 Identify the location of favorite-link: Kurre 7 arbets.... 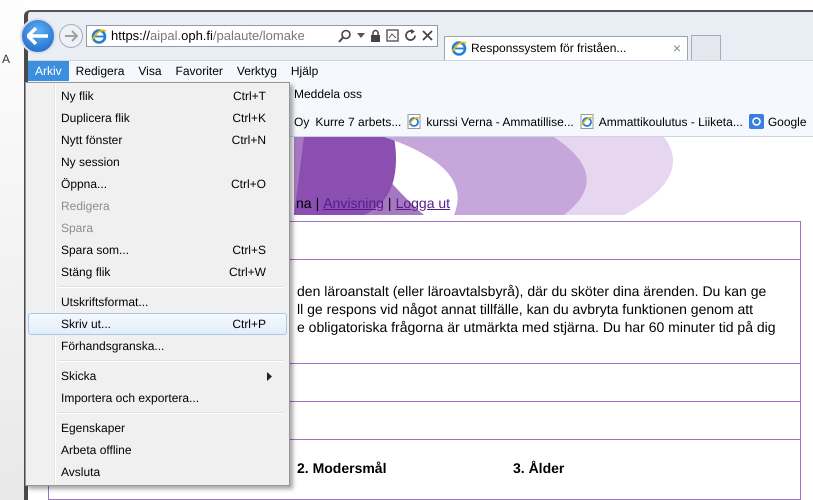
(358, 121).